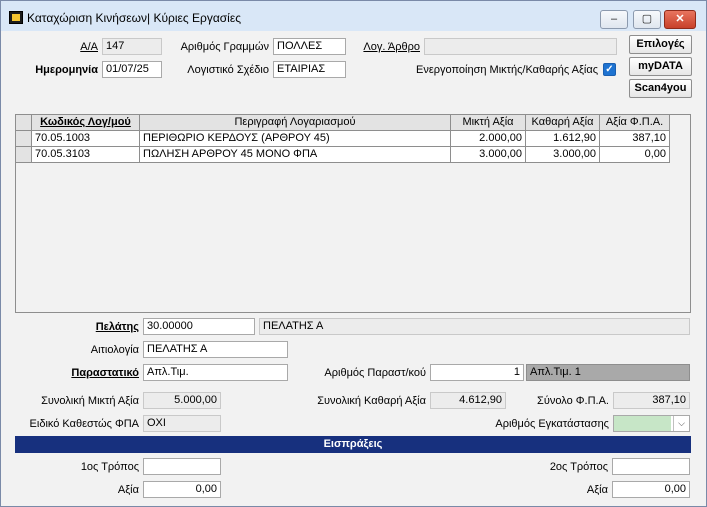 The image size is (707, 507). Describe the element at coordinates (295, 139) in the screenshot. I see `grid-cell-description: ΠΕΡΙΘΩΡΙΟ ΚΕΡΔΟΥΣ (ΑΡΘΡΟΥ 45)` at that location.